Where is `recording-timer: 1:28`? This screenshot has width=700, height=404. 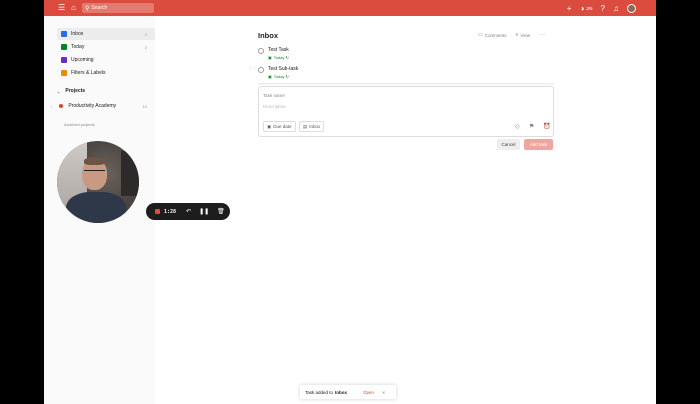
recording-timer: 1:28 is located at coordinates (170, 211).